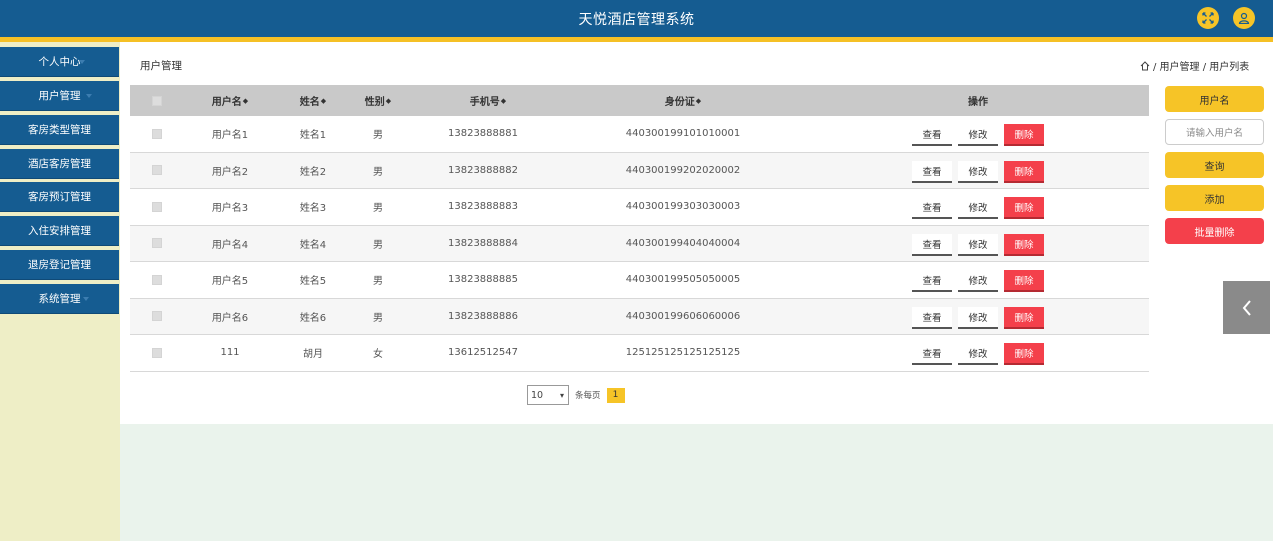  Describe the element at coordinates (1194, 65) in the screenshot. I see `breadcrumb: / 用户管理 / 用户列表` at that location.